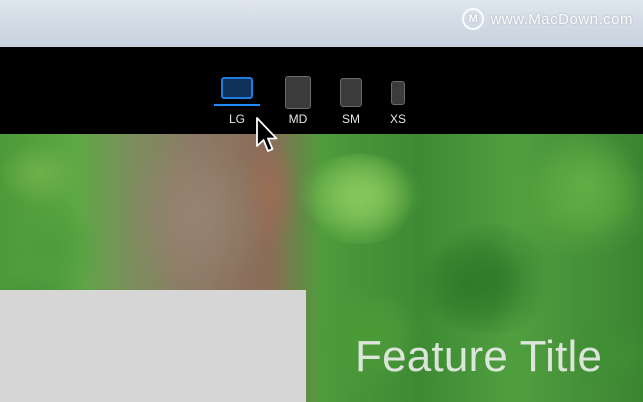 Image resolution: width=643 pixels, height=402 pixels. I want to click on device-button-lg: LG, so click(237, 90).